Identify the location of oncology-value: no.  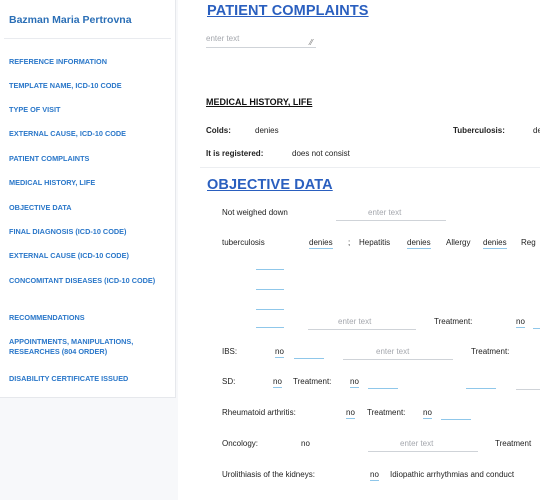
(305, 443).